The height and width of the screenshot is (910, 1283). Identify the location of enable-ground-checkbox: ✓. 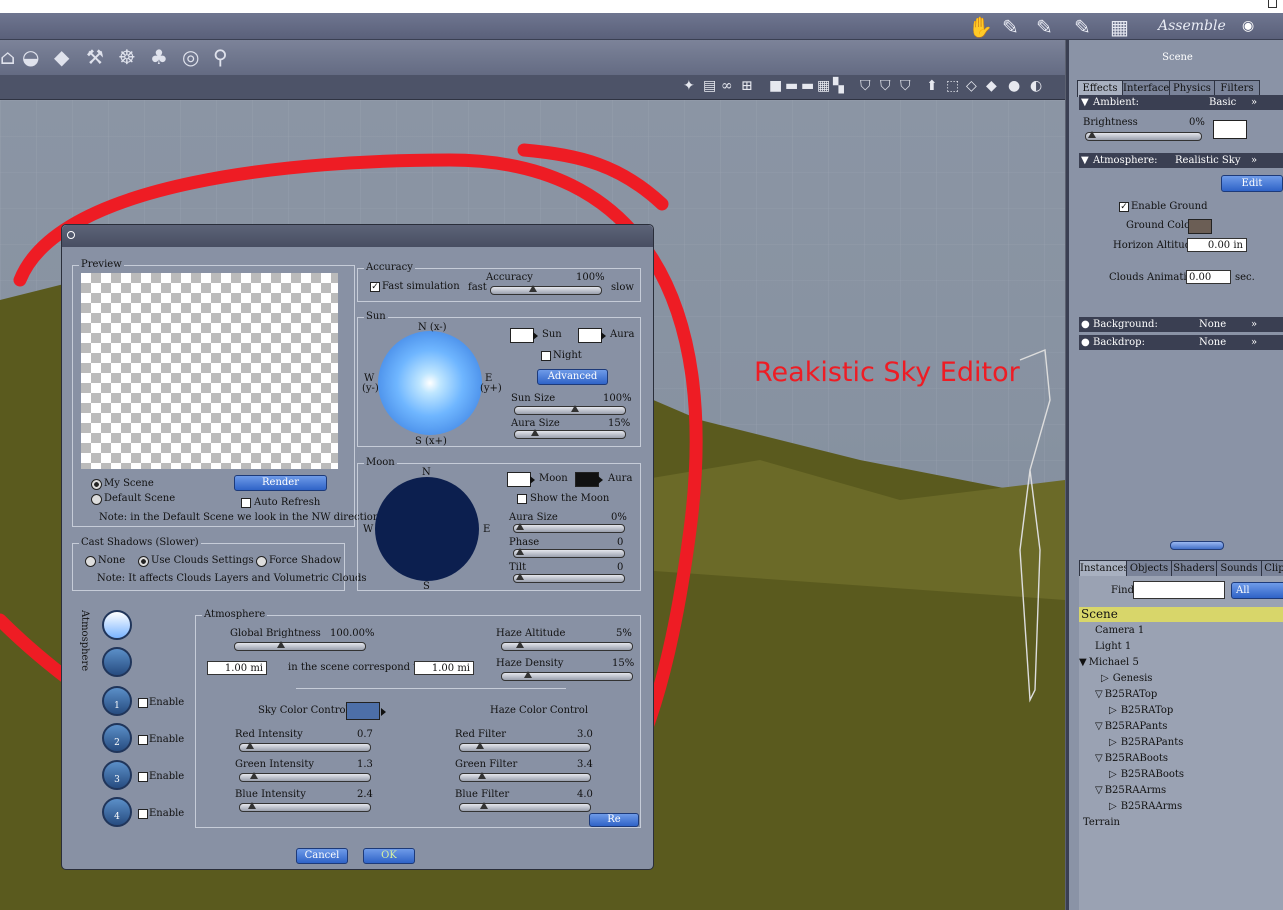
(1124, 207).